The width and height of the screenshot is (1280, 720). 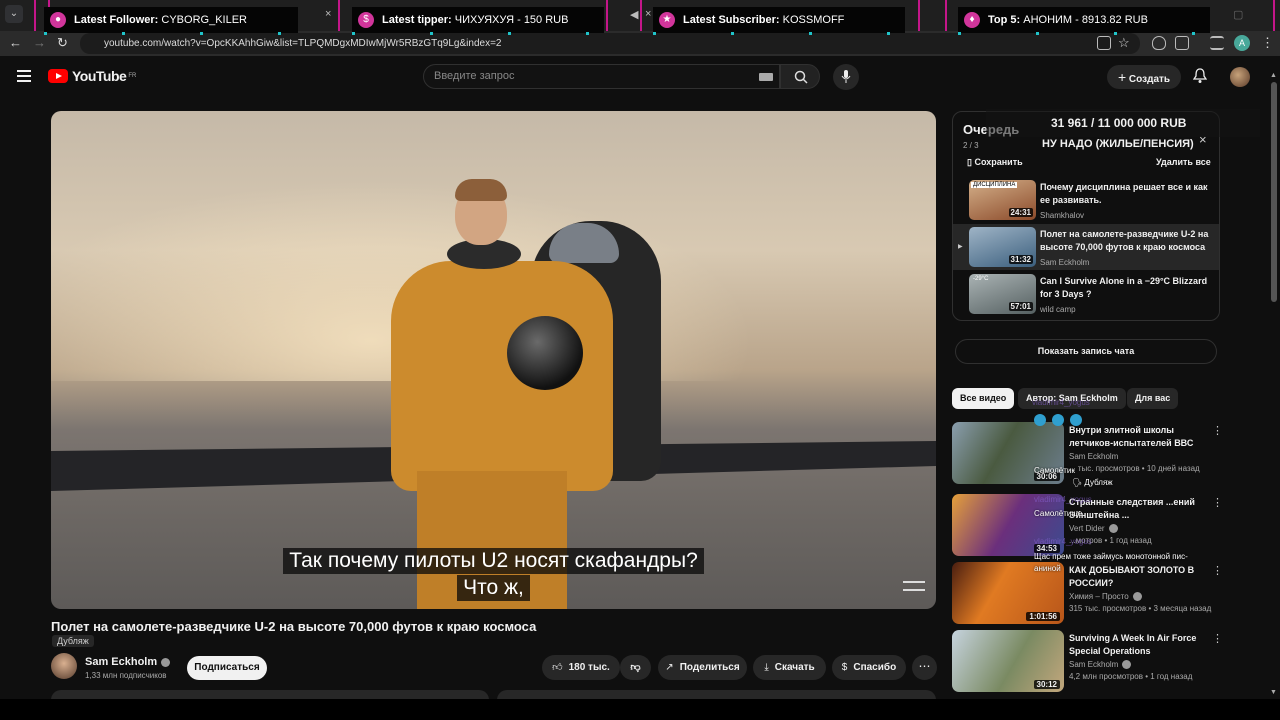 What do you see at coordinates (39, 42) in the screenshot?
I see `forward-icon: →` at bounding box center [39, 42].